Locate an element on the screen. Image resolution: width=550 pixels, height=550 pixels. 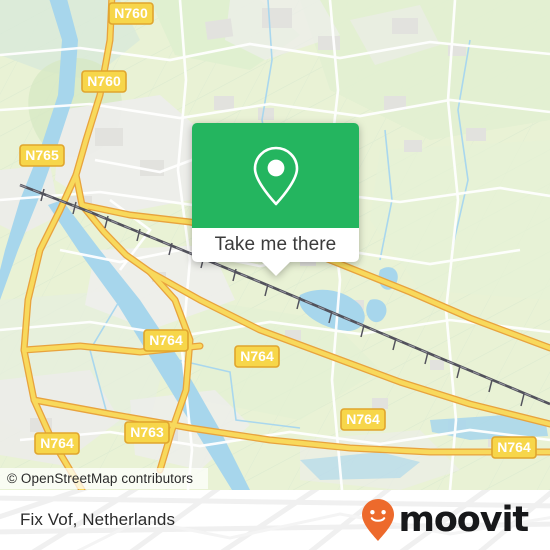
moovit-smiley-pin-icon is located at coordinates (378, 520).